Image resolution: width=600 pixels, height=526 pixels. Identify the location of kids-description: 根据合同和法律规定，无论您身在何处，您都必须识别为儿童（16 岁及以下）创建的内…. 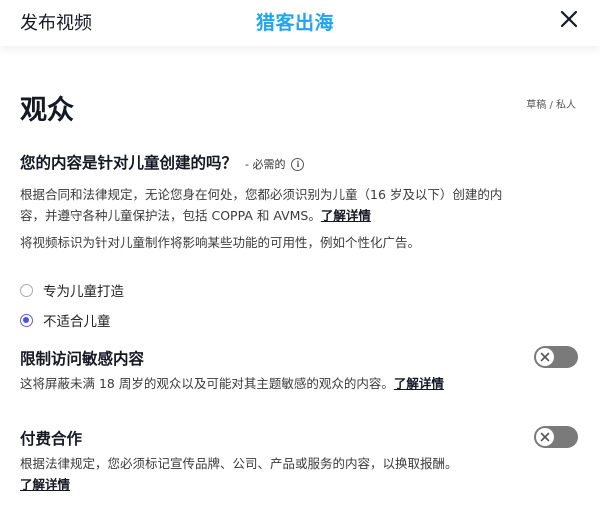
(301, 205).